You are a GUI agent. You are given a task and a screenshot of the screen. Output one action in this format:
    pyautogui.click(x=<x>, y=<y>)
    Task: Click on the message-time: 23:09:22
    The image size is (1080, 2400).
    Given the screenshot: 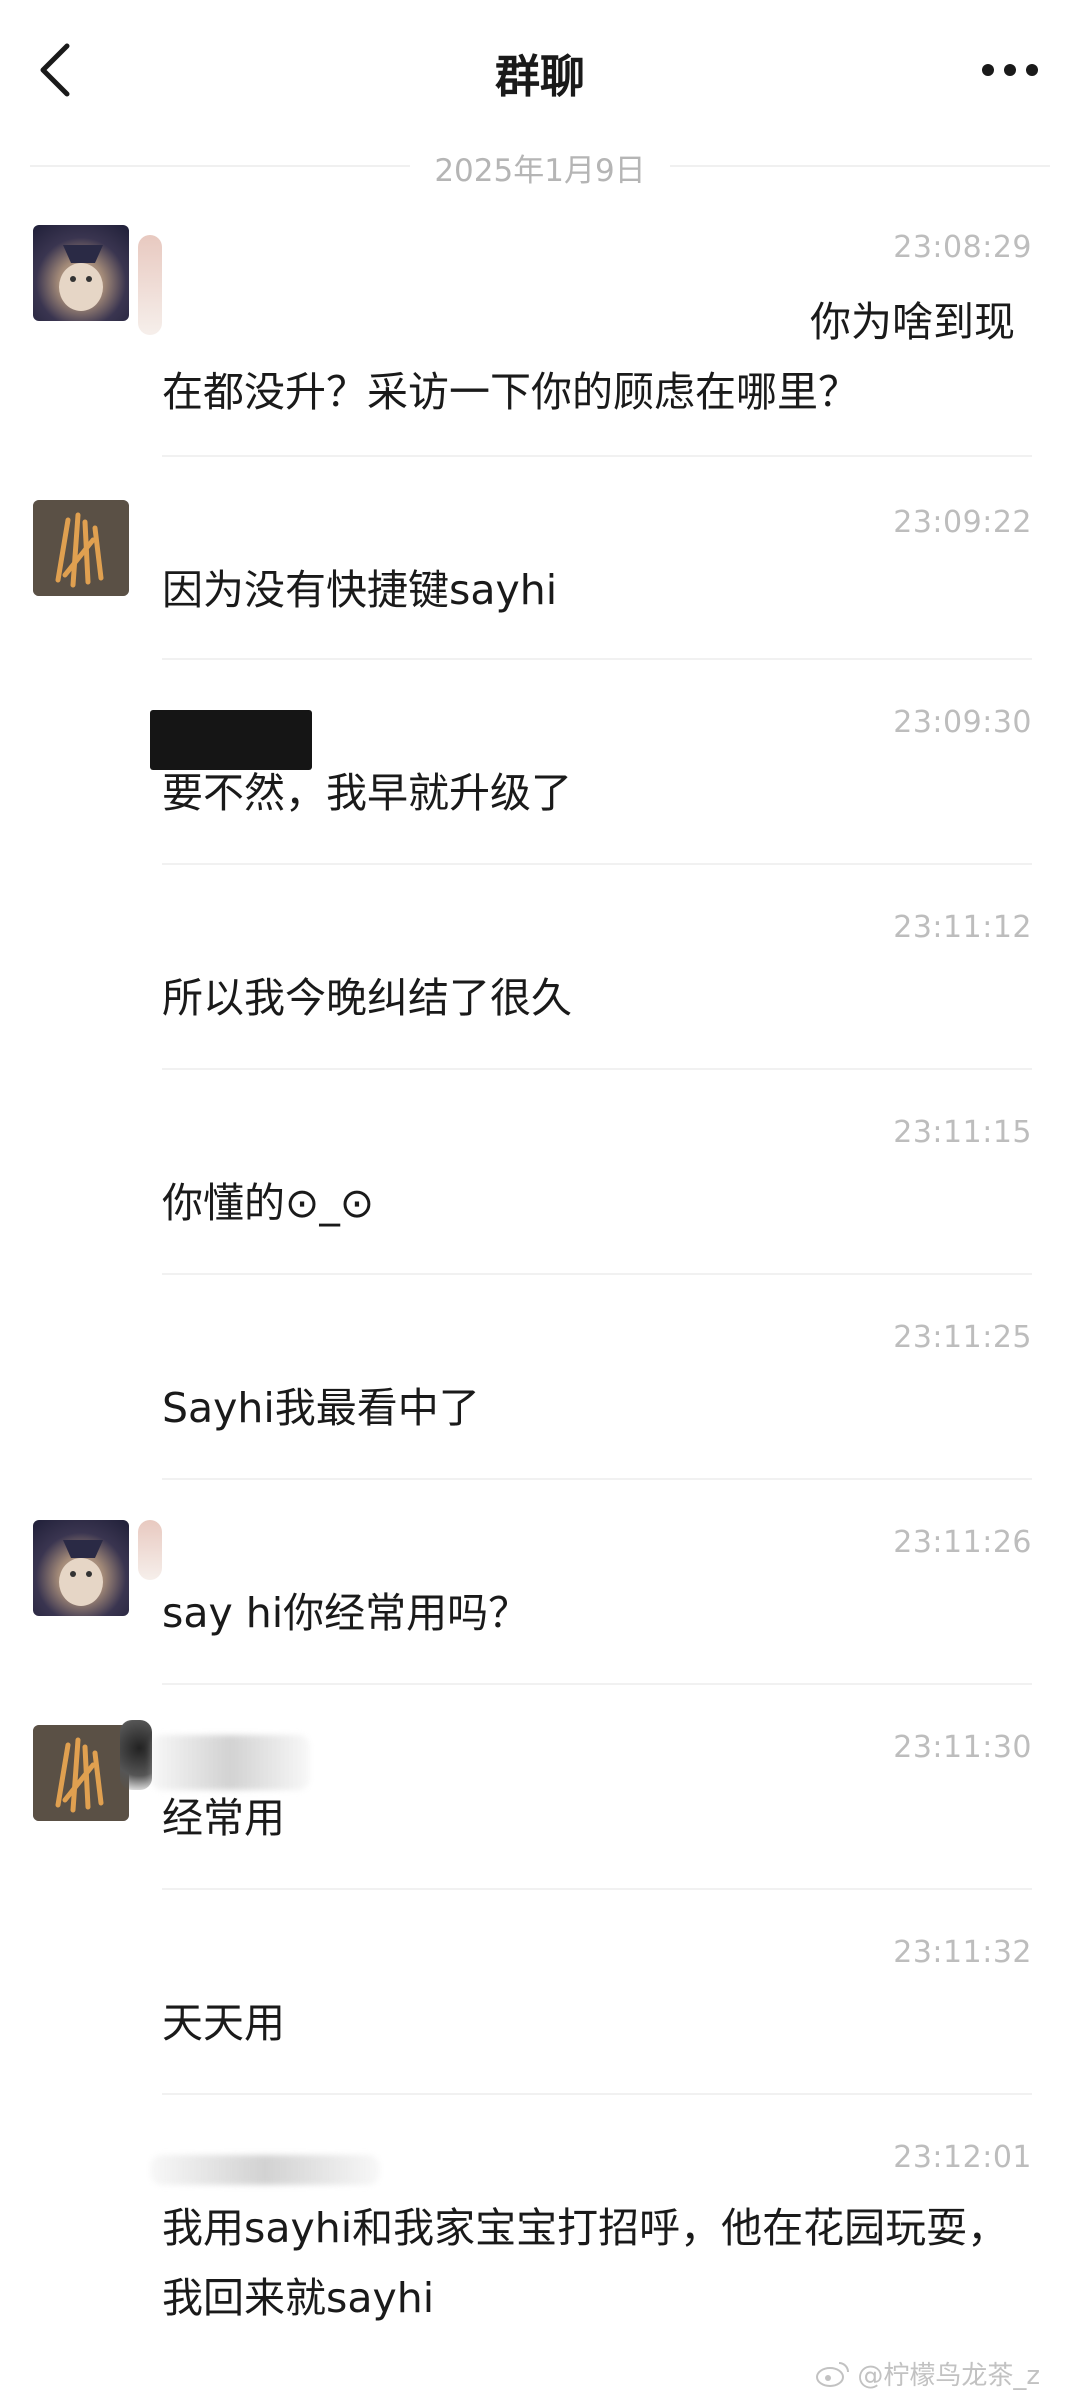 What is the action you would take?
    pyautogui.click(x=962, y=522)
    